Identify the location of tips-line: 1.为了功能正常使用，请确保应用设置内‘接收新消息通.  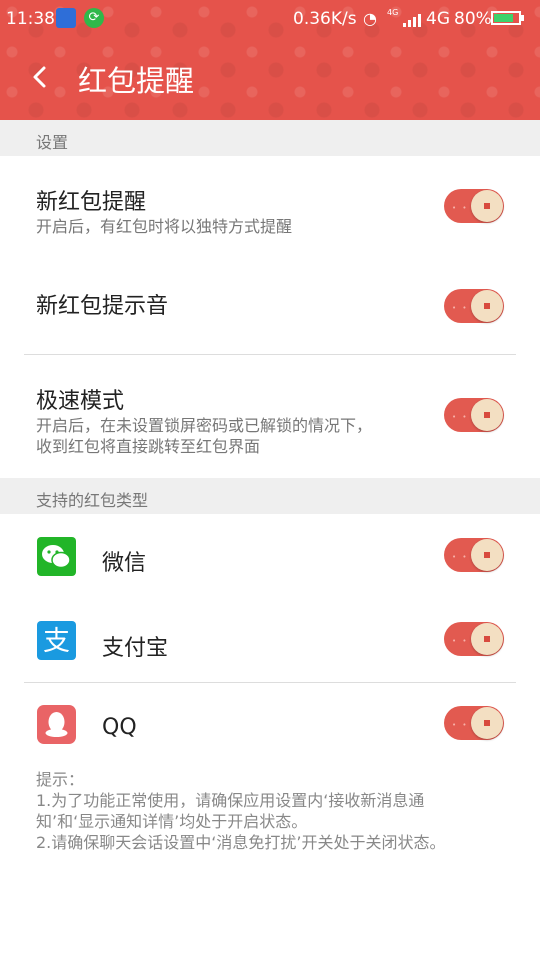
(230, 800).